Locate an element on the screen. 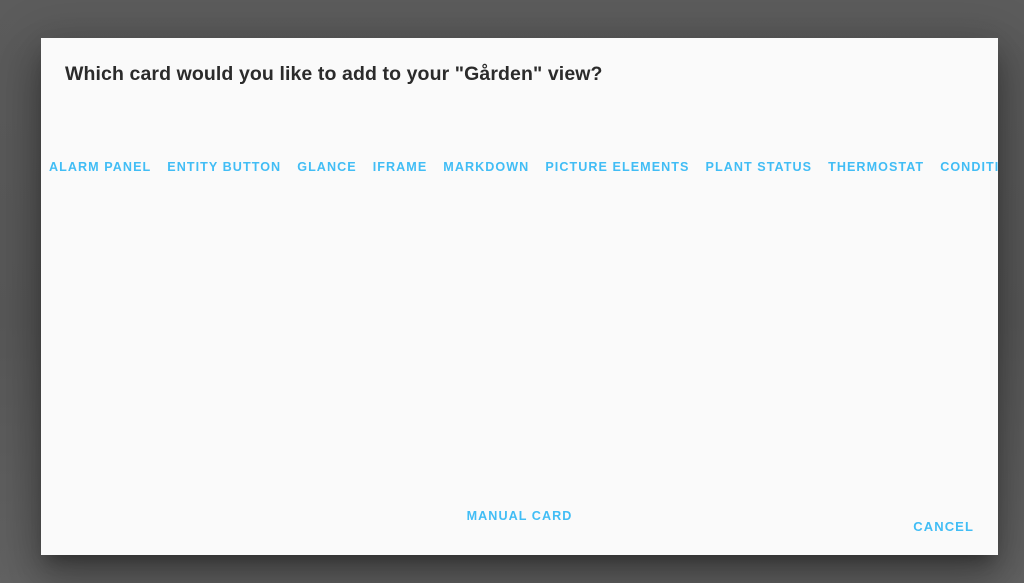 The height and width of the screenshot is (583, 1024). dialog-actions: CANCEL is located at coordinates (515, 527).